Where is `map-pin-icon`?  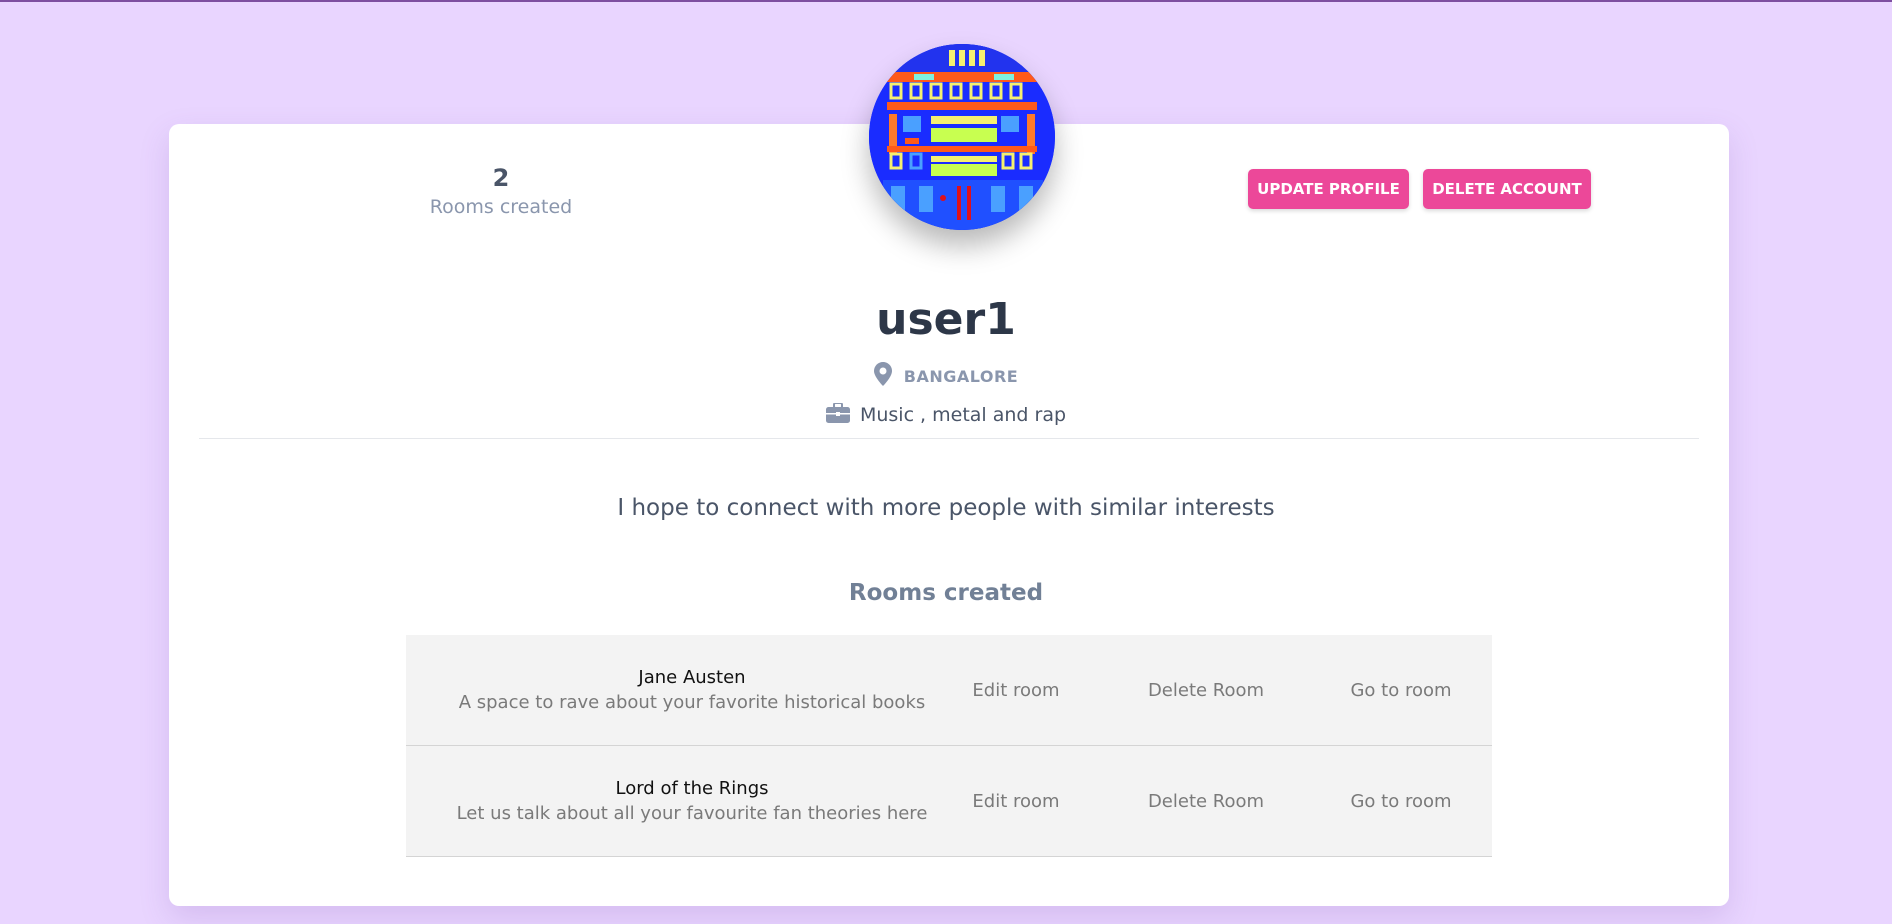
map-pin-icon is located at coordinates (882, 376).